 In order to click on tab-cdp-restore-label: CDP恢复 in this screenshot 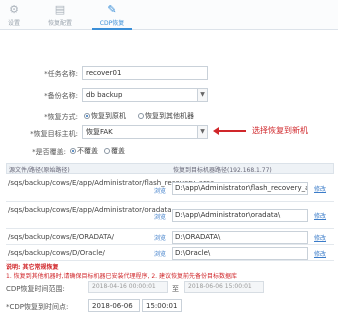, I will do `click(112, 23)`.